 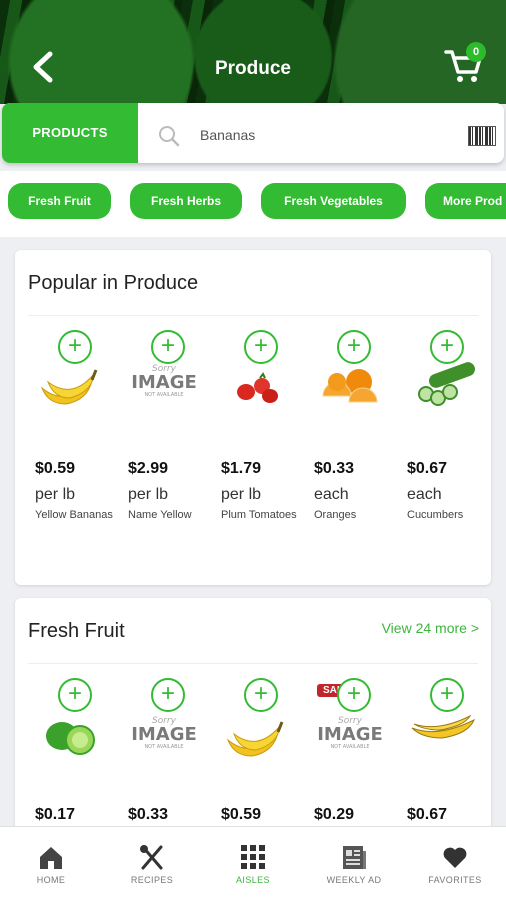 What do you see at coordinates (335, 515) in the screenshot?
I see `product-name: Oranges` at bounding box center [335, 515].